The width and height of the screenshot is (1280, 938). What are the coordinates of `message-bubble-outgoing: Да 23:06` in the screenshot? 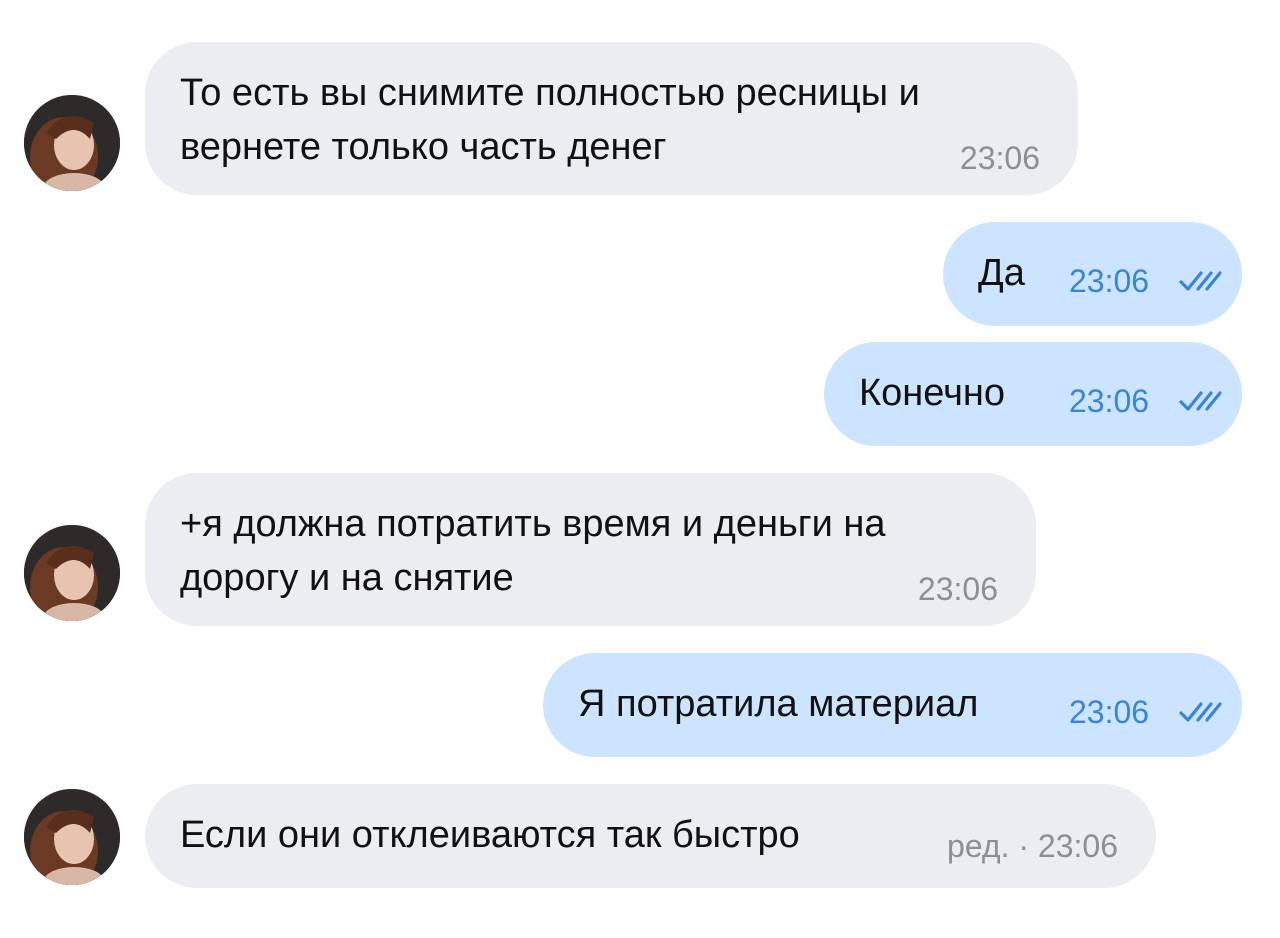 It's located at (1092, 274).